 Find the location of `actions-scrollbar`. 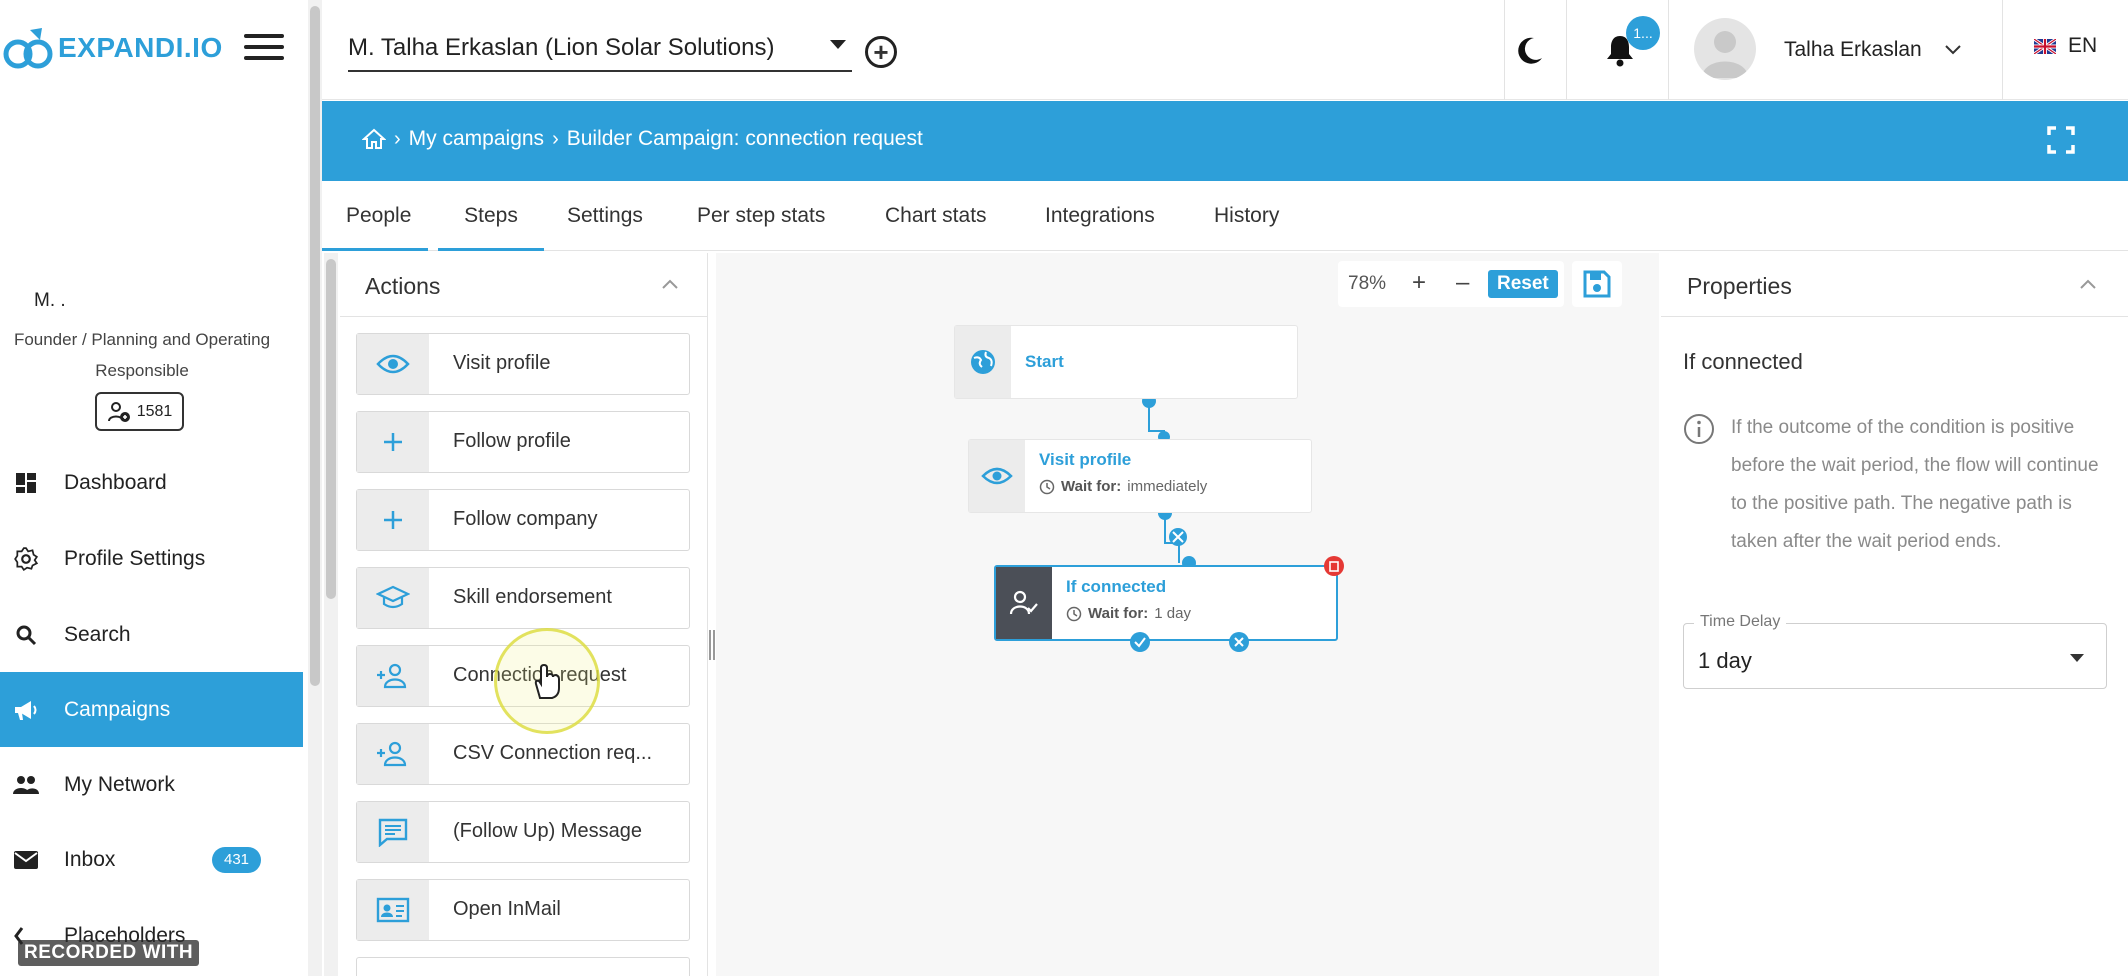

actions-scrollbar is located at coordinates (331, 614).